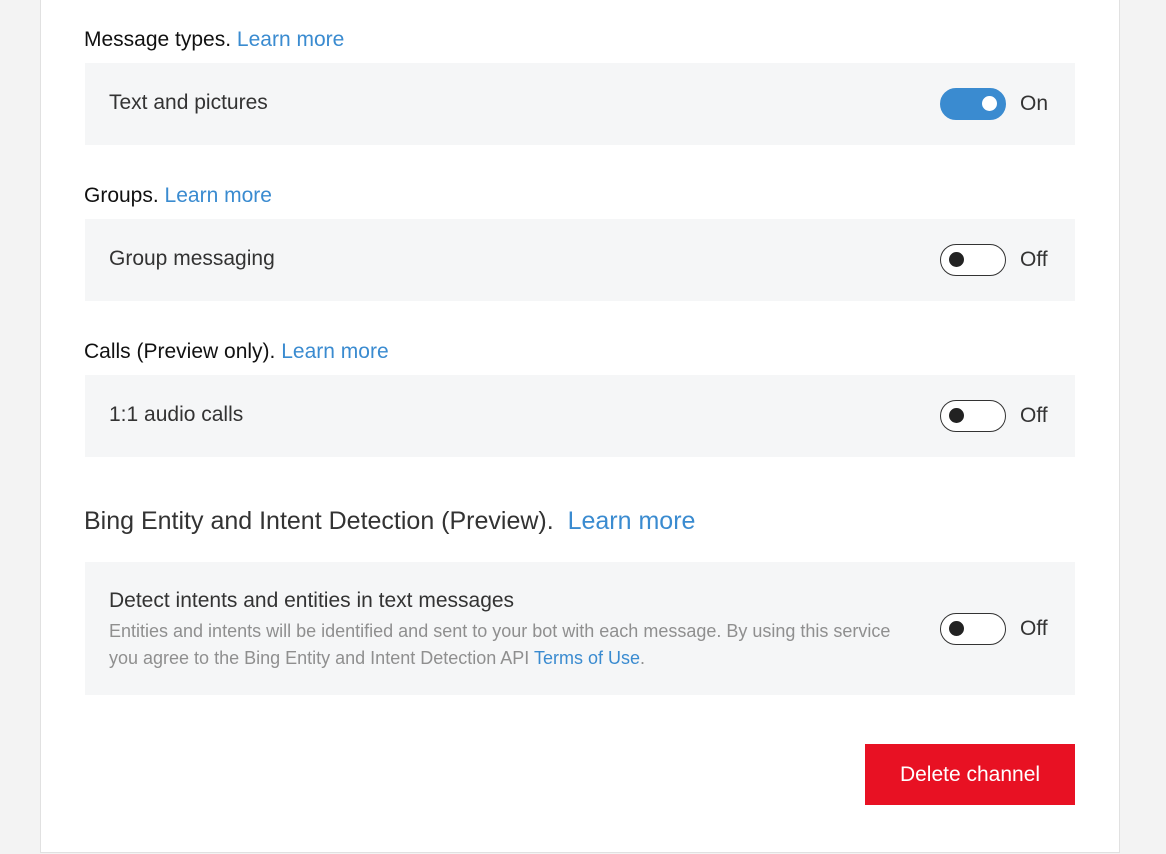 This screenshot has height=854, width=1166. I want to click on groups-learn-more-link: Learn more, so click(218, 195).